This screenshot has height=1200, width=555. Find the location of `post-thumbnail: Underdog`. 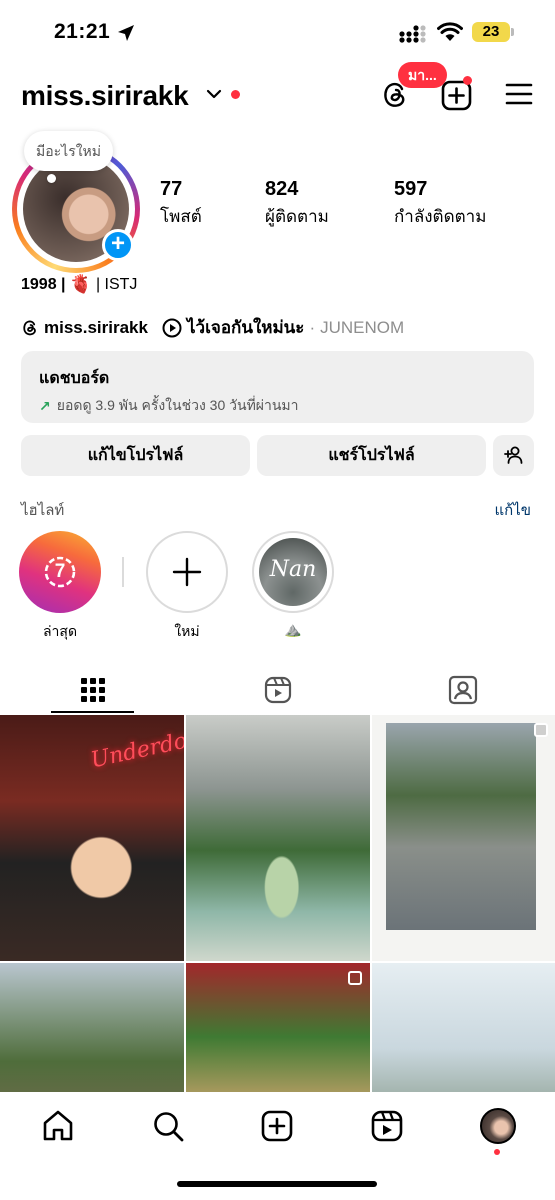

post-thumbnail: Underdog is located at coordinates (92, 838).